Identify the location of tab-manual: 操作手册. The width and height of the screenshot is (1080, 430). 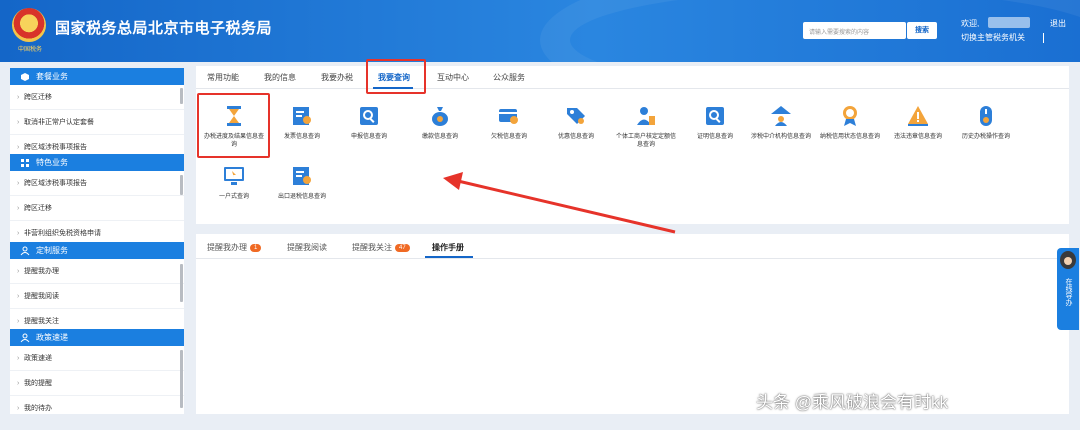
(448, 247).